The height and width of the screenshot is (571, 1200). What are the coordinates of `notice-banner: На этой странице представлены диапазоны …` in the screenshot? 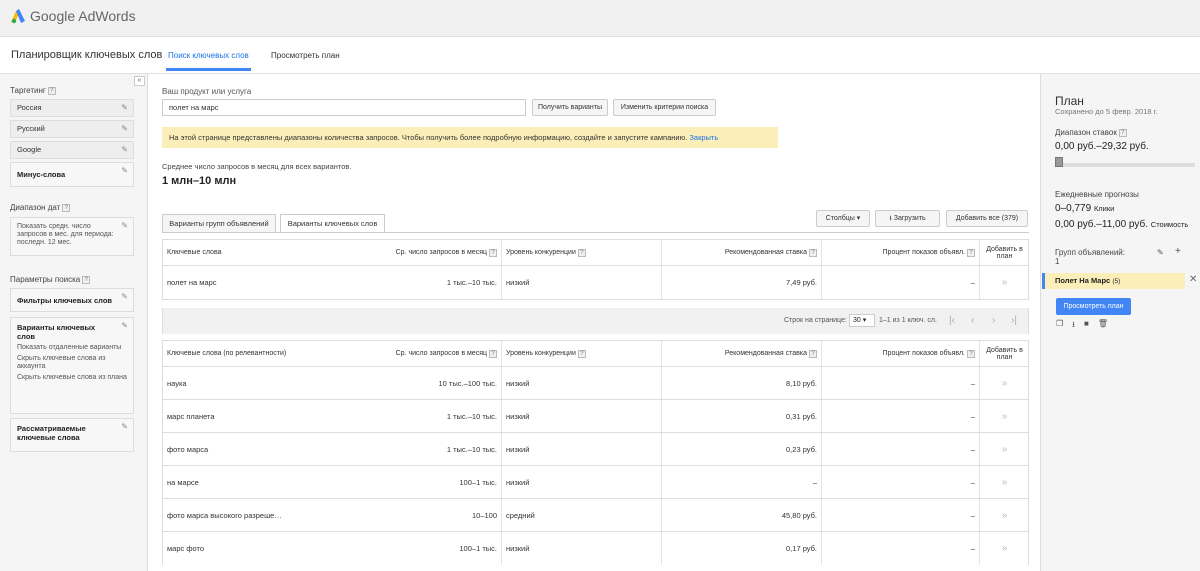 It's located at (470, 137).